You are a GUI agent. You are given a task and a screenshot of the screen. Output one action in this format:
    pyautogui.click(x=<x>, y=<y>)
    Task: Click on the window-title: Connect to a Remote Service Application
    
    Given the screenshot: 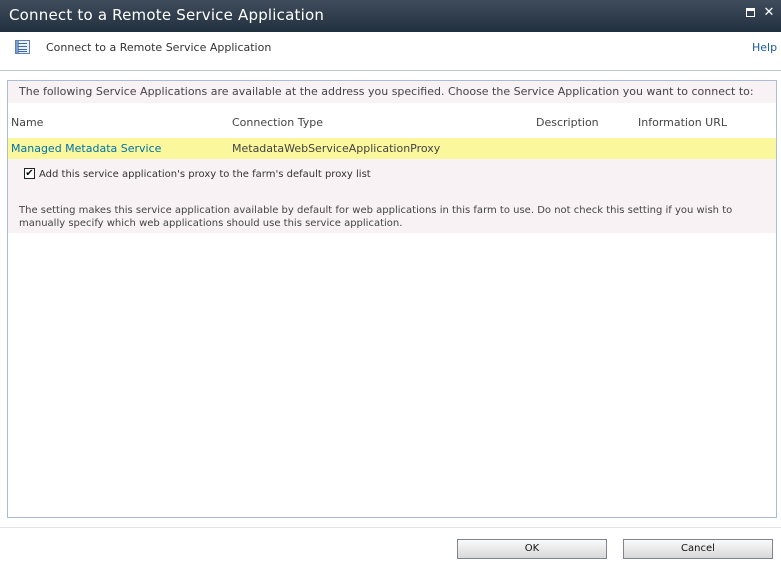 What is the action you would take?
    pyautogui.click(x=167, y=15)
    